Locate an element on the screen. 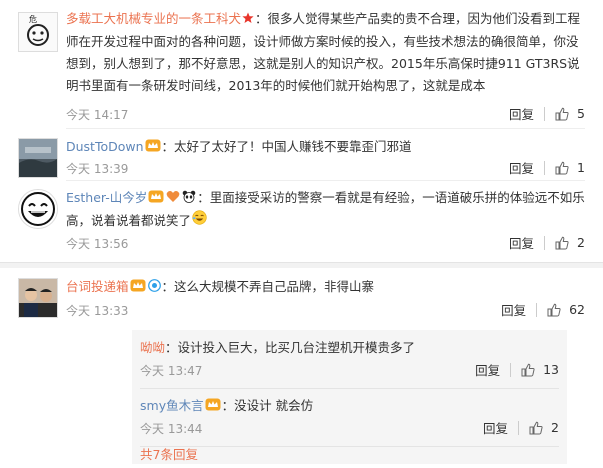 This screenshot has width=603, height=468. reply-actions: 回复 2 is located at coordinates (521, 427).